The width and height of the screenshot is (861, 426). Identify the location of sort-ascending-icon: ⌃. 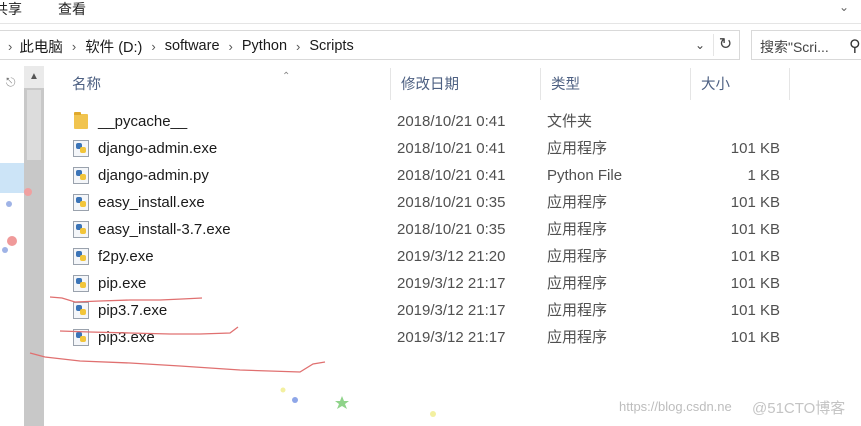
(286, 76).